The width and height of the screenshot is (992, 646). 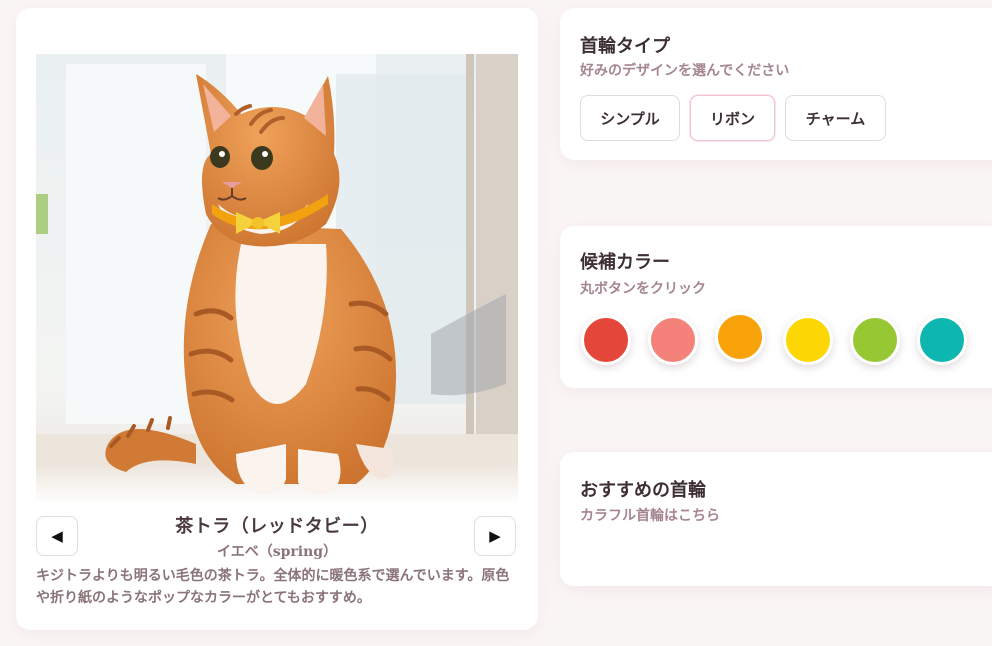 I want to click on color-swatch-teal, so click(x=942, y=340).